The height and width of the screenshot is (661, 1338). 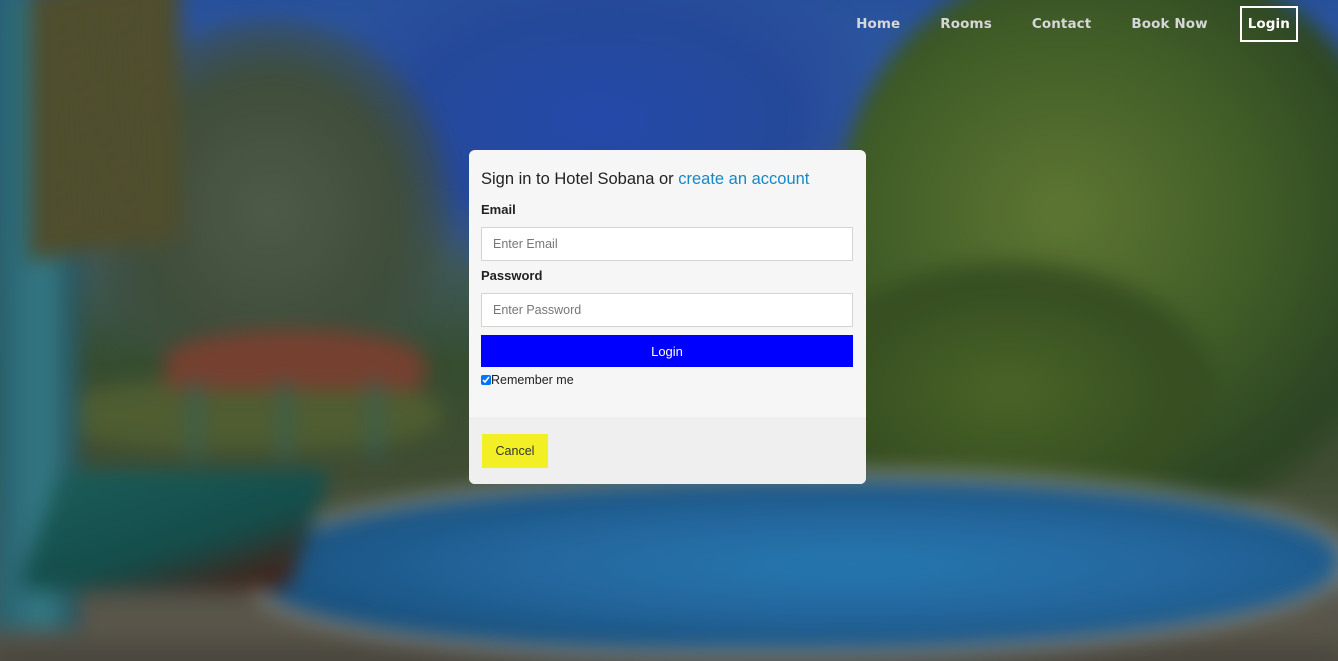 I want to click on nav-login-link: Login, so click(x=1268, y=24).